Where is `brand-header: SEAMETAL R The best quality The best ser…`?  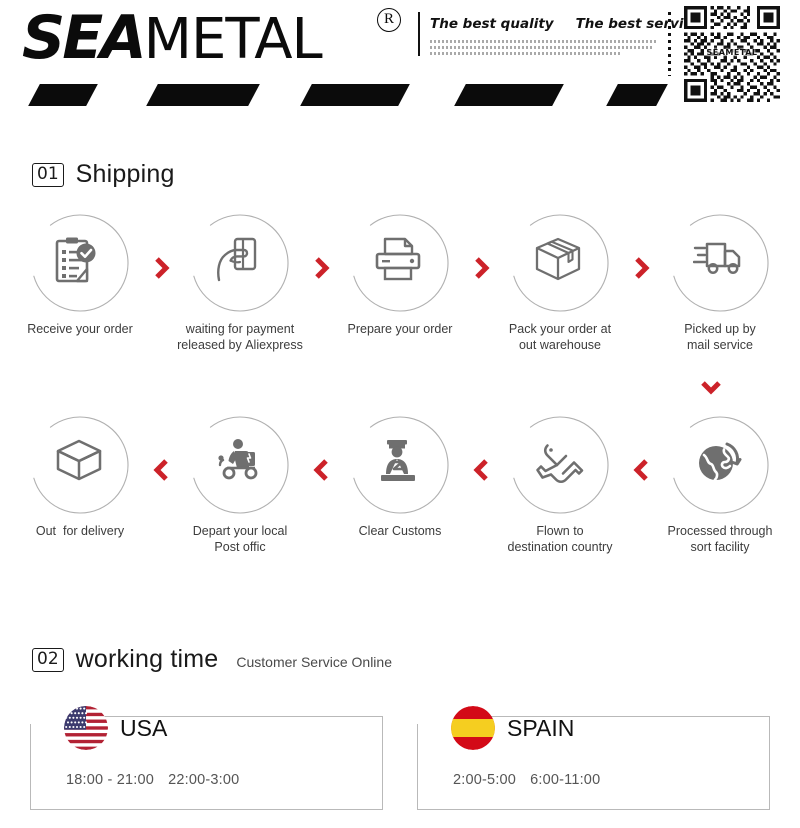 brand-header: SEAMETAL R The best quality The best ser… is located at coordinates (400, 56).